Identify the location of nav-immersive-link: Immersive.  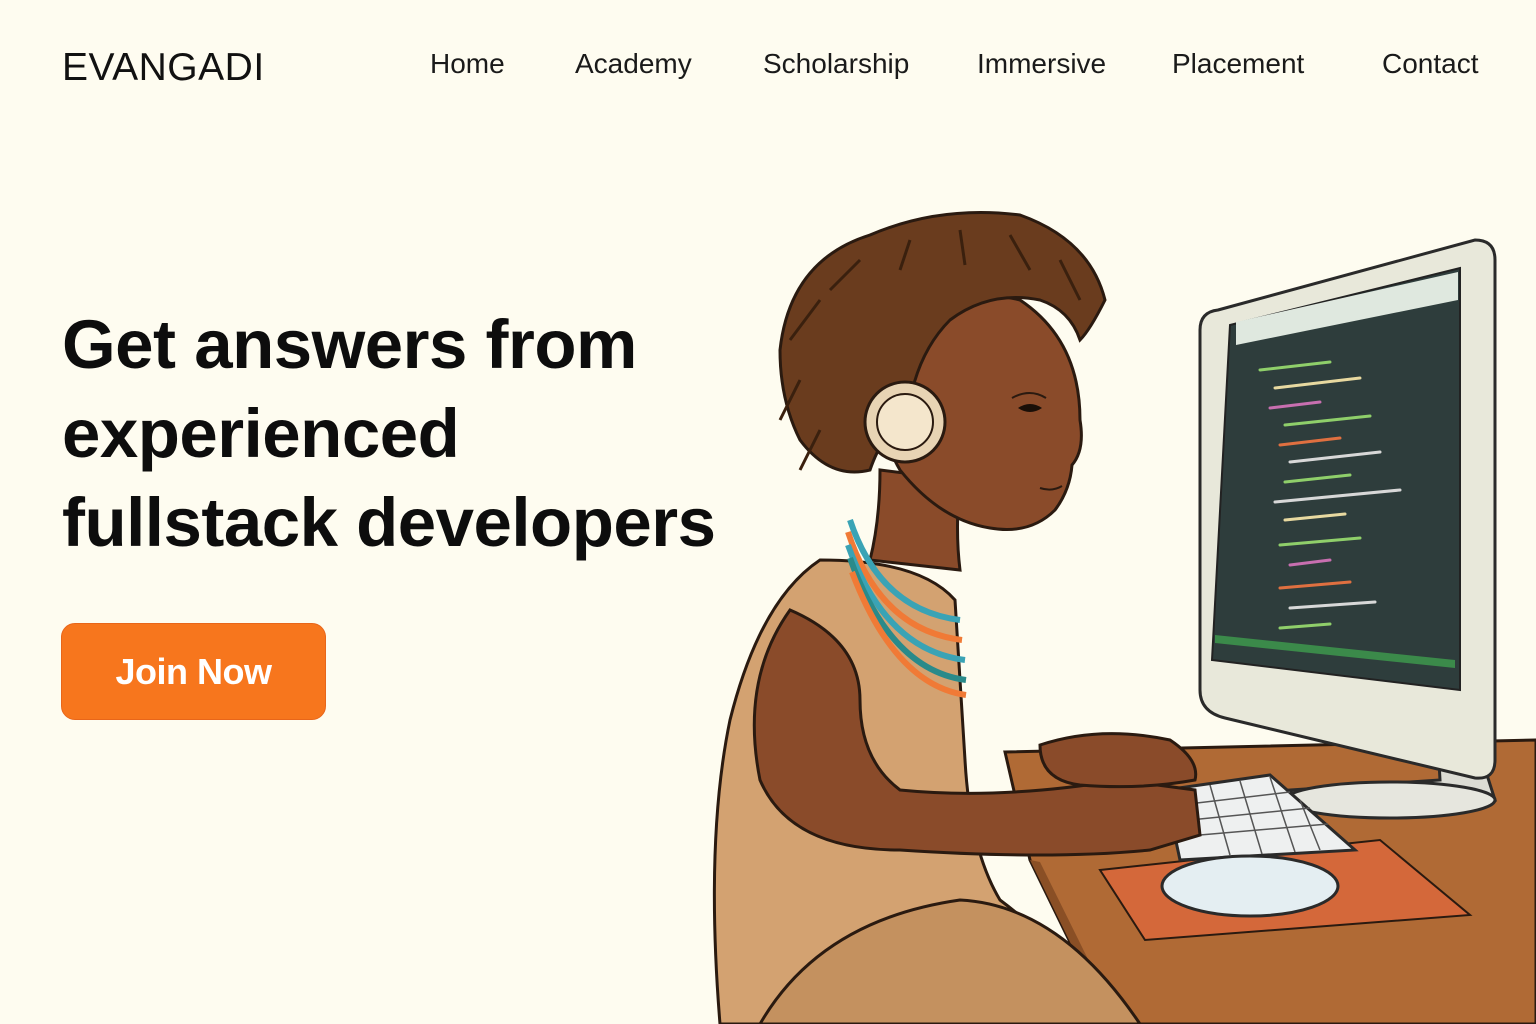
(1041, 64).